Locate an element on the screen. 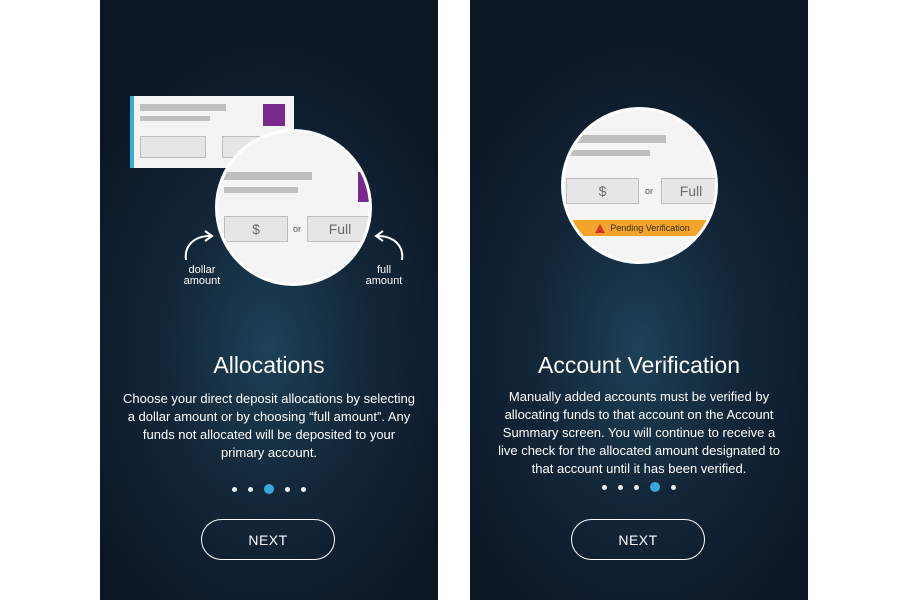 The height and width of the screenshot is (600, 900). card-blue-edge is located at coordinates (132, 132).